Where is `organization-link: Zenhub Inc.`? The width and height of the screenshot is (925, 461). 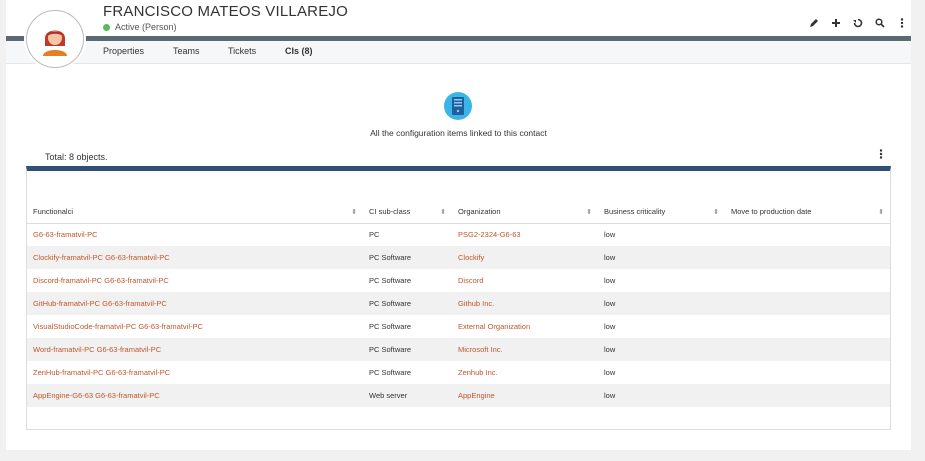
organization-link: Zenhub Inc. is located at coordinates (478, 372).